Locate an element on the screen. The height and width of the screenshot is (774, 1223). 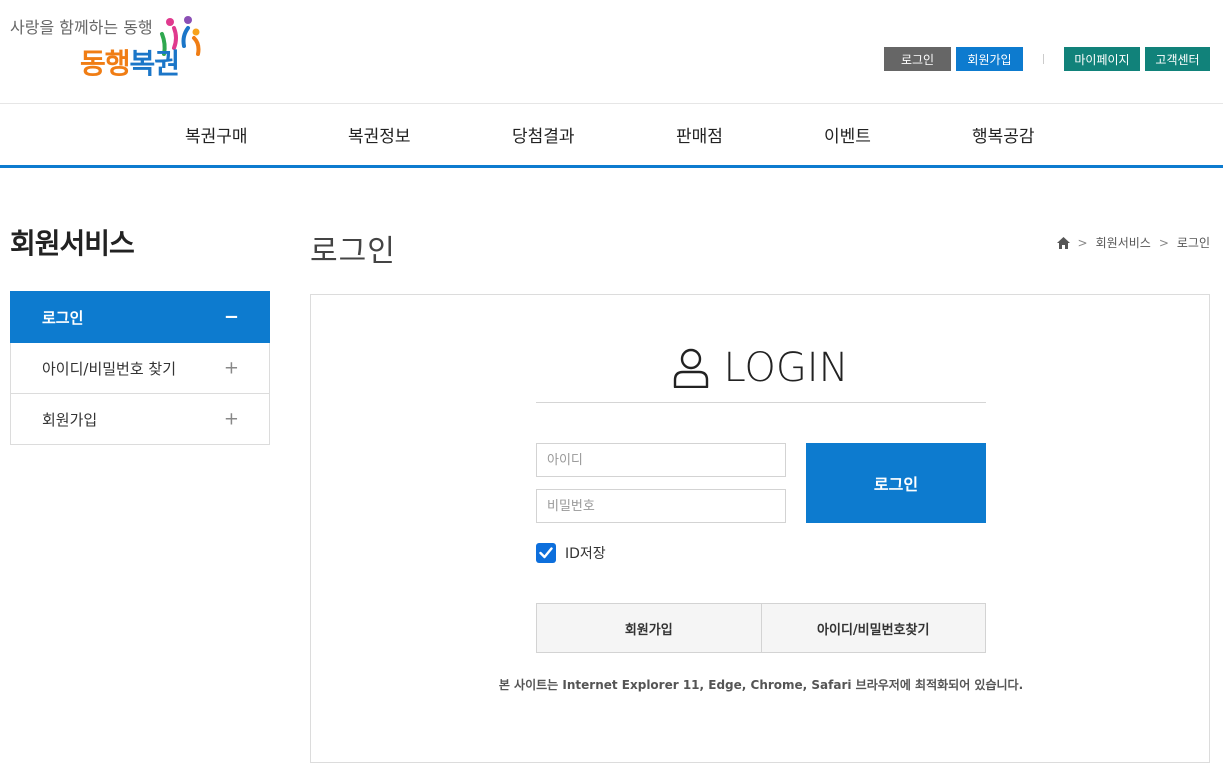
page-title: 로그인 is located at coordinates (353, 251).